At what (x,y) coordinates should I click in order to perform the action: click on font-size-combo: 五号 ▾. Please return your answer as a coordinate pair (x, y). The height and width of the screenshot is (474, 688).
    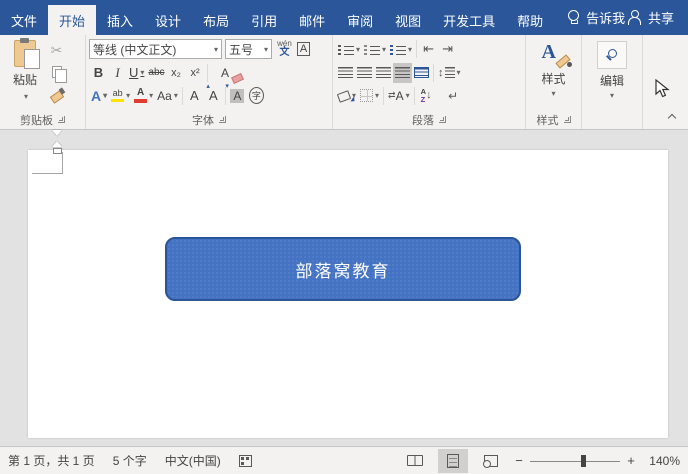
    Looking at the image, I should click on (248, 49).